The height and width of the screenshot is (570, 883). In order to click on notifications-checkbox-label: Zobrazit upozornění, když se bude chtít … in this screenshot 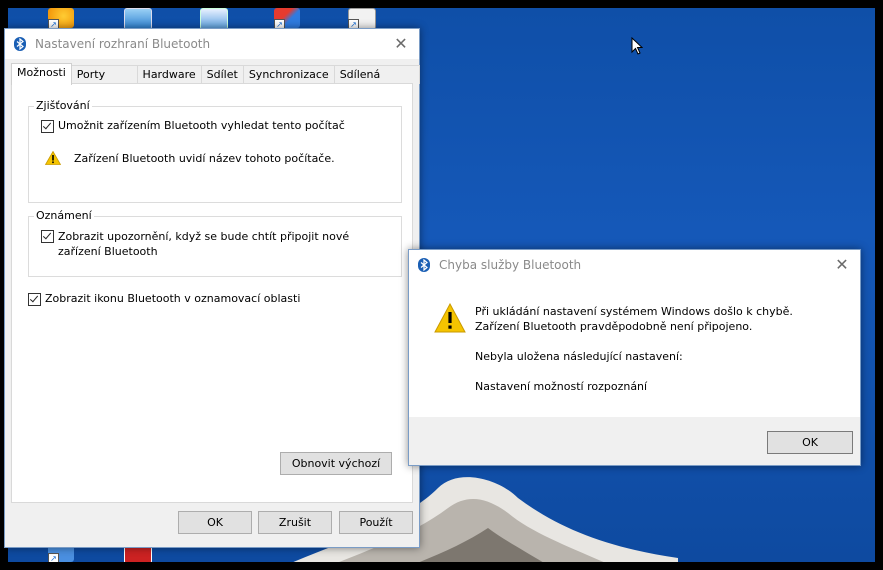, I will do `click(204, 244)`.